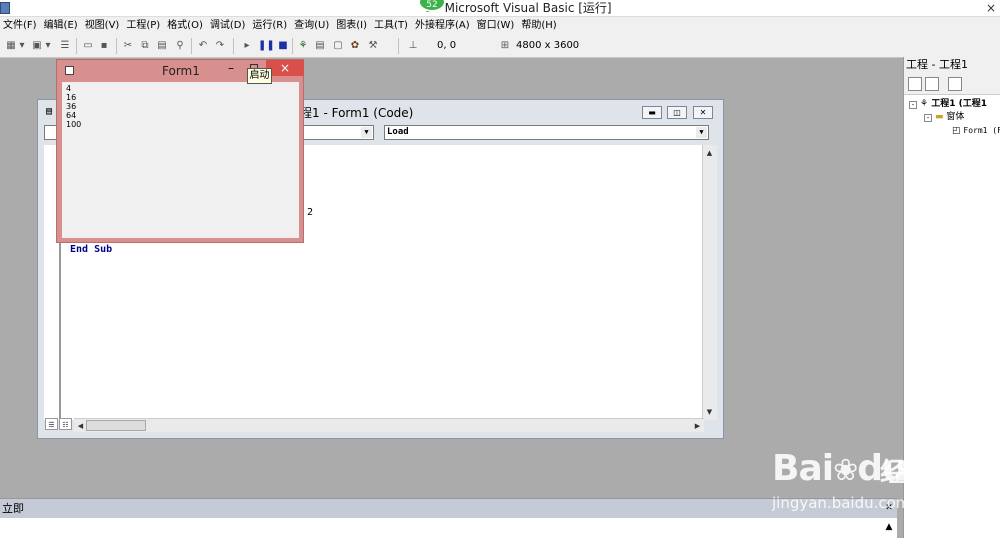  Describe the element at coordinates (373, 46) in the screenshot. I see `toolbox-icon: ⚒` at that location.